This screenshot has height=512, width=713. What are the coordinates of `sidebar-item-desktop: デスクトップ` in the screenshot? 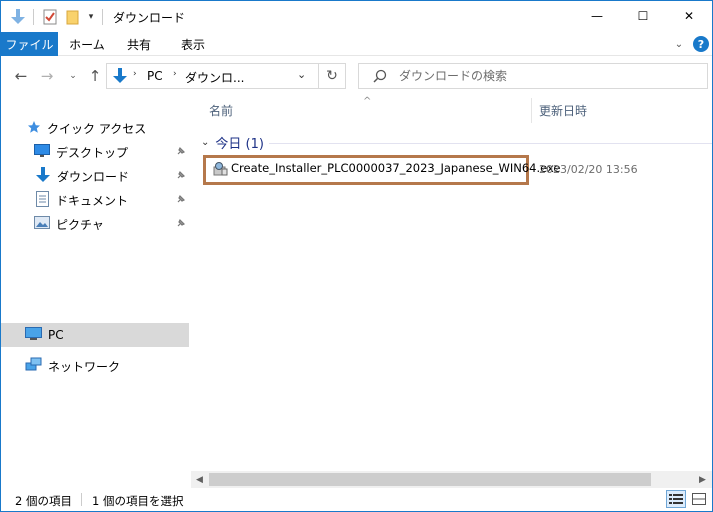 It's located at (95, 152).